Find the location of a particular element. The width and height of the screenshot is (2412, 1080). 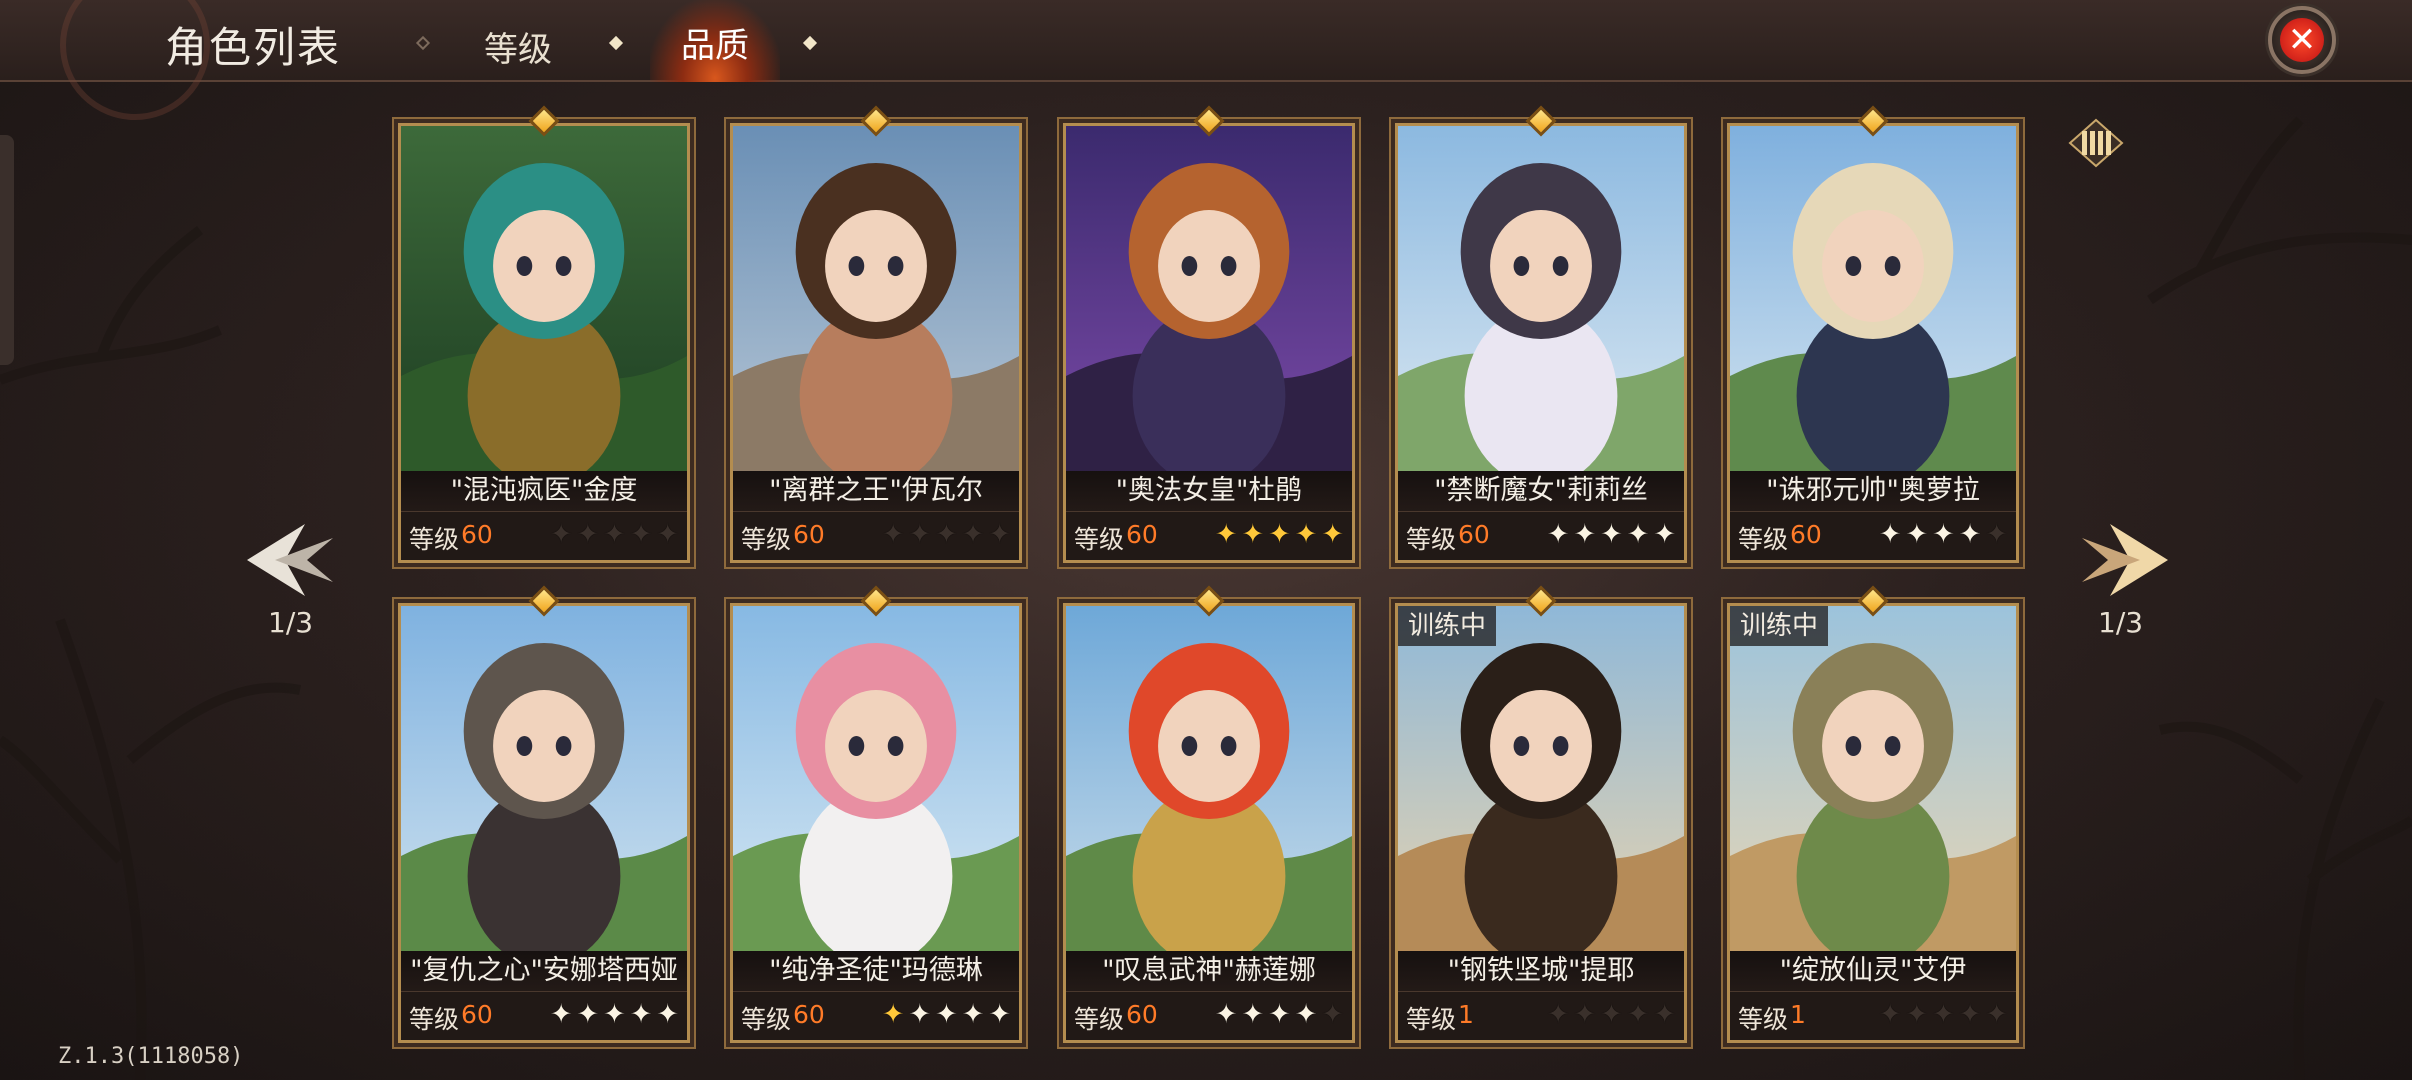

separator-diamond-icon is located at coordinates (423, 43).